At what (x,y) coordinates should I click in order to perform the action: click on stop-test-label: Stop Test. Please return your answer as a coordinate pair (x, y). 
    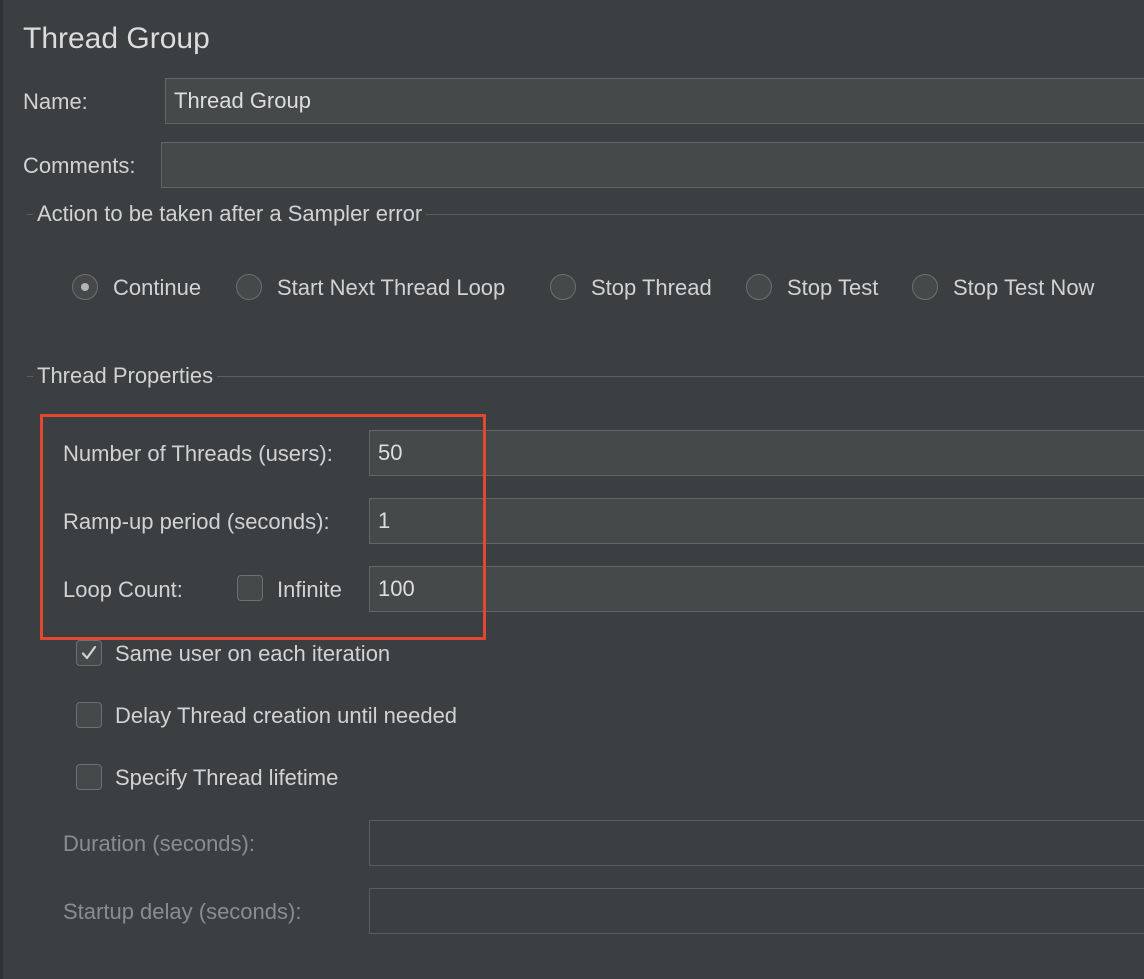
    Looking at the image, I should click on (832, 288).